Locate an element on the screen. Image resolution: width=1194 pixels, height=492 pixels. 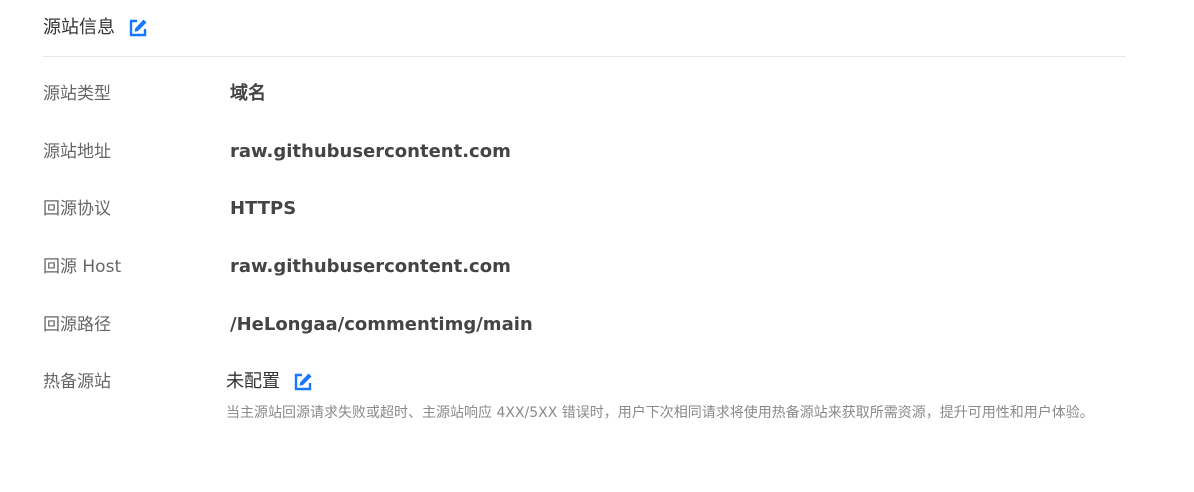
row-origin-path: 回源路径 /HeLongaa/commentimg/main is located at coordinates (584, 325).